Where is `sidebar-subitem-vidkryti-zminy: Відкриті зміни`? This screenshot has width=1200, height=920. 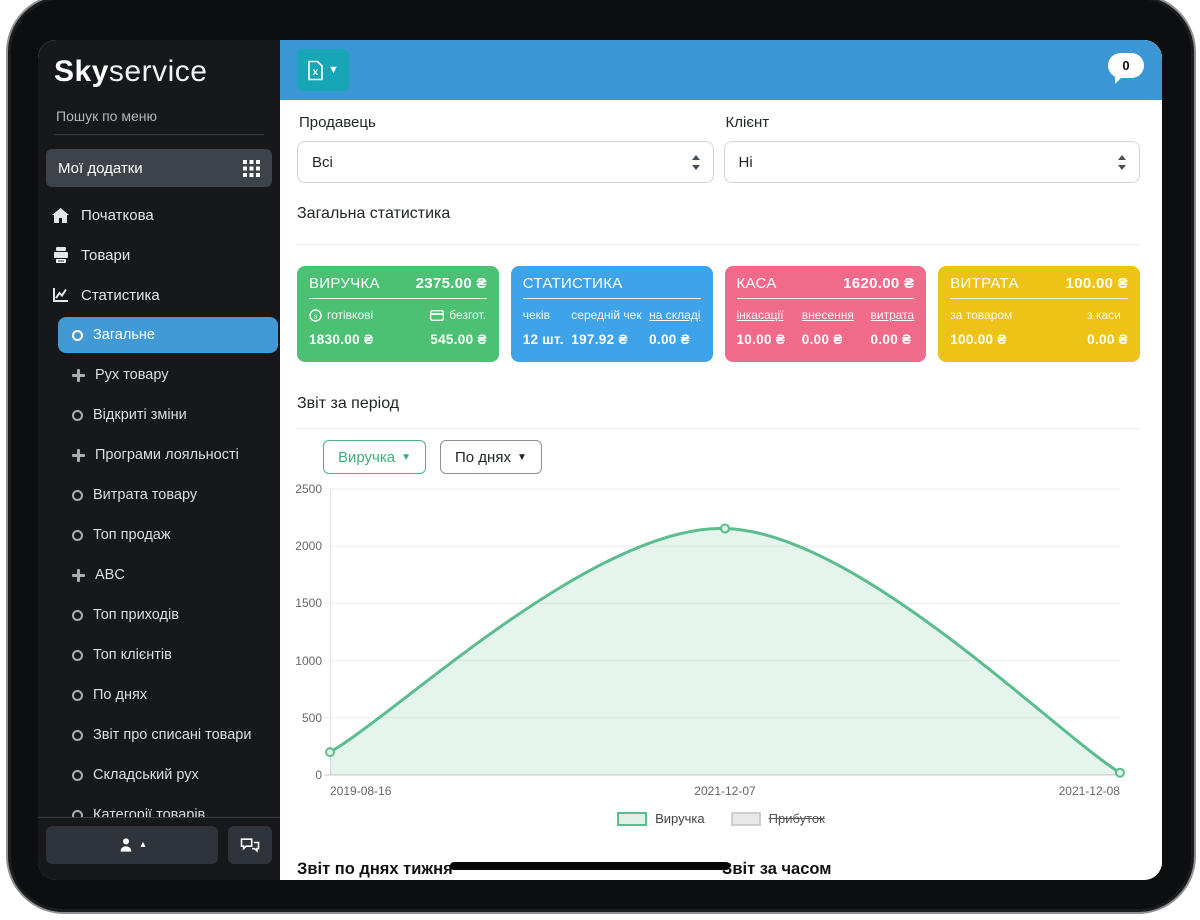 sidebar-subitem-vidkryti-zminy: Відкриті зміни is located at coordinates (168, 415).